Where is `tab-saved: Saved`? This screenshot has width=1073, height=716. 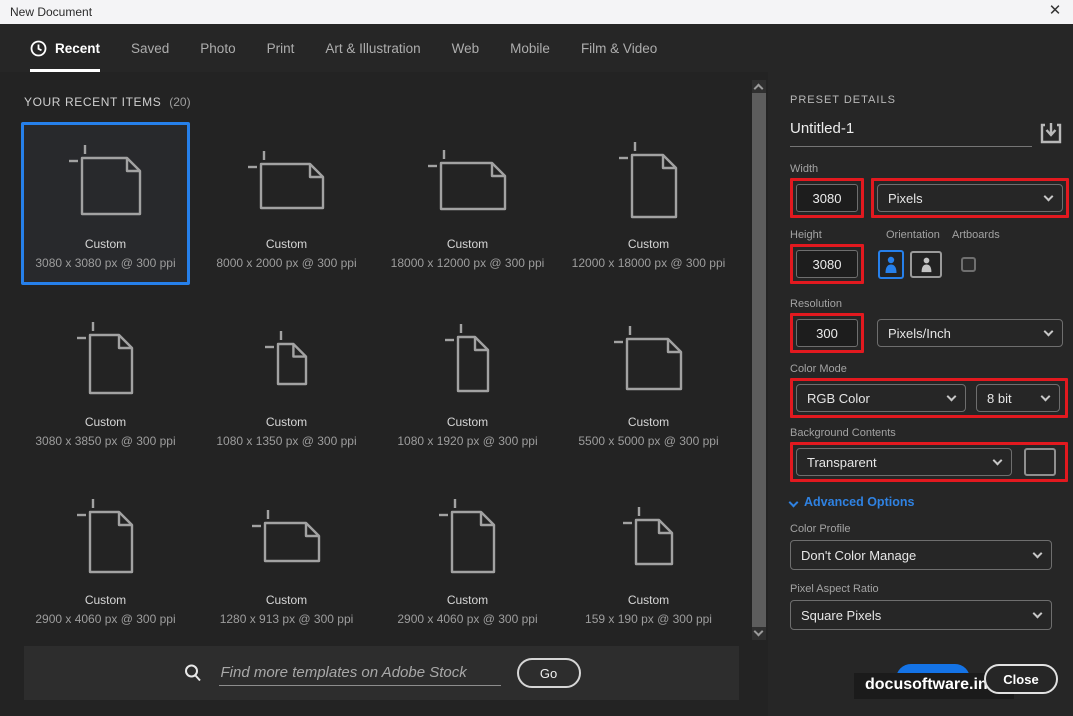
tab-saved: Saved is located at coordinates (150, 48).